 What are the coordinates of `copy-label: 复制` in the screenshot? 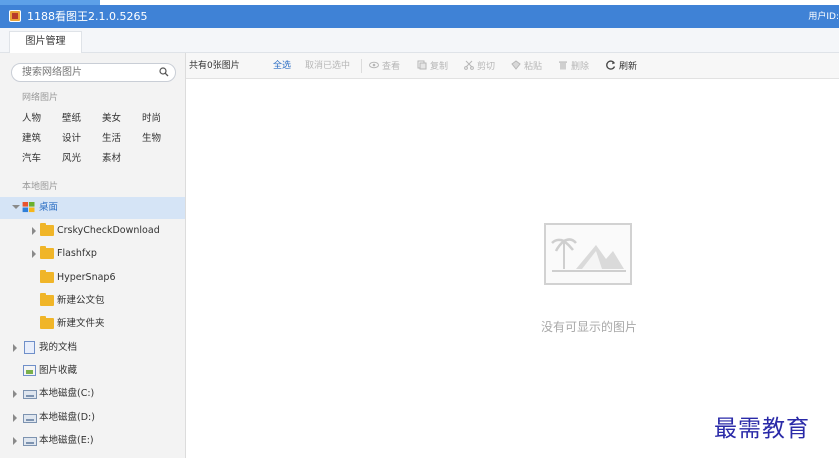 It's located at (439, 67).